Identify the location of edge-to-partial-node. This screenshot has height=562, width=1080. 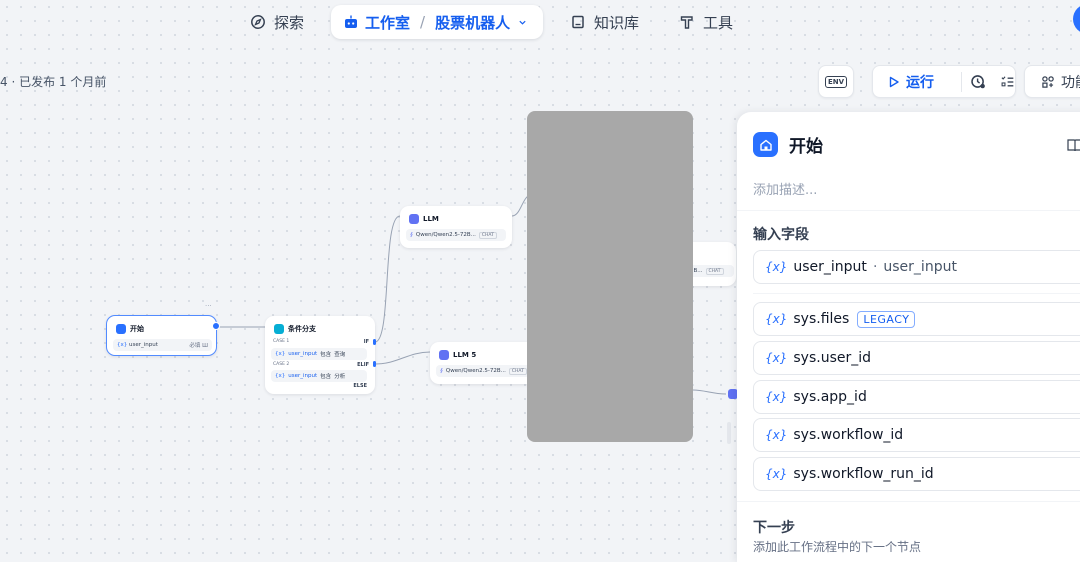
(709, 392).